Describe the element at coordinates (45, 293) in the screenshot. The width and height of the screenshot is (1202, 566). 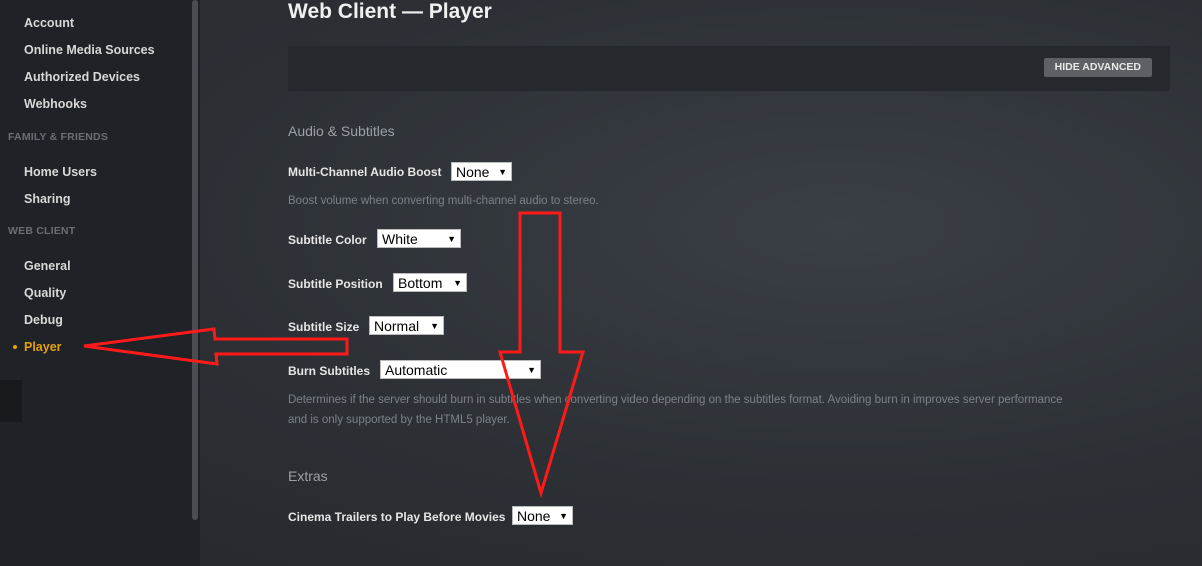
I see `sidebar-item-quality: Quality` at that location.